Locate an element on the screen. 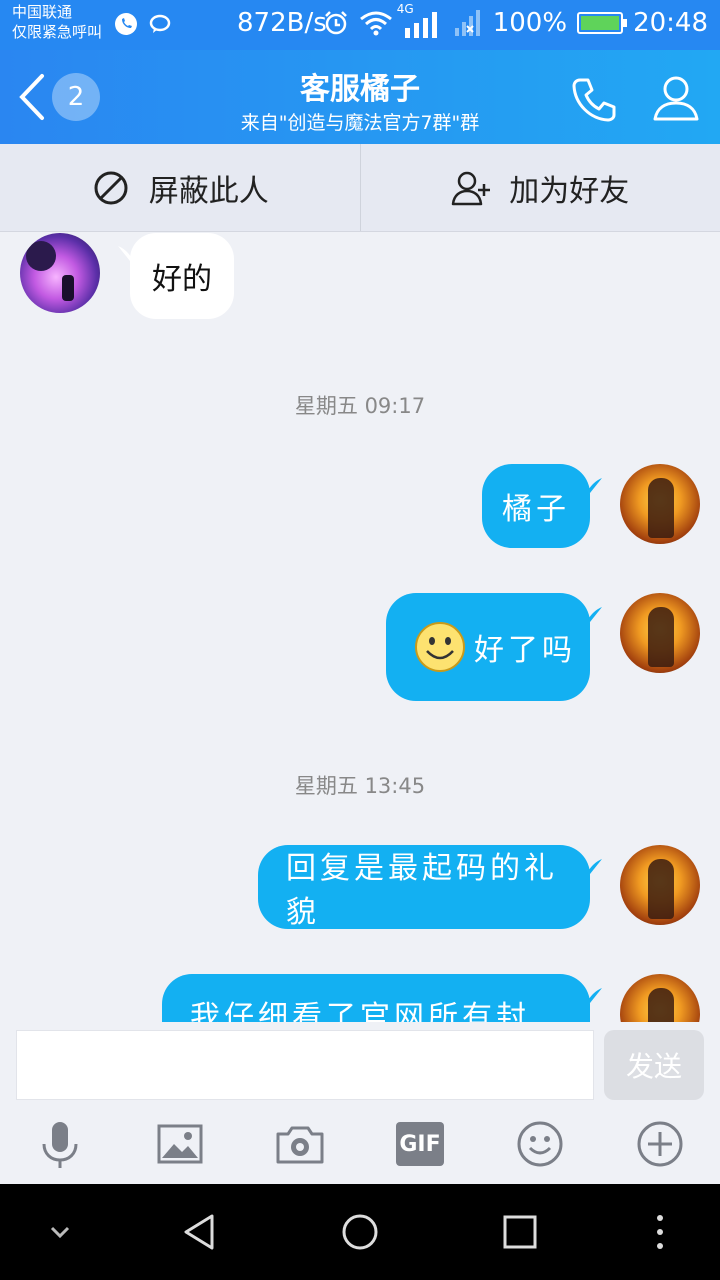  carrier-name: 中国联通 is located at coordinates (42, 12).